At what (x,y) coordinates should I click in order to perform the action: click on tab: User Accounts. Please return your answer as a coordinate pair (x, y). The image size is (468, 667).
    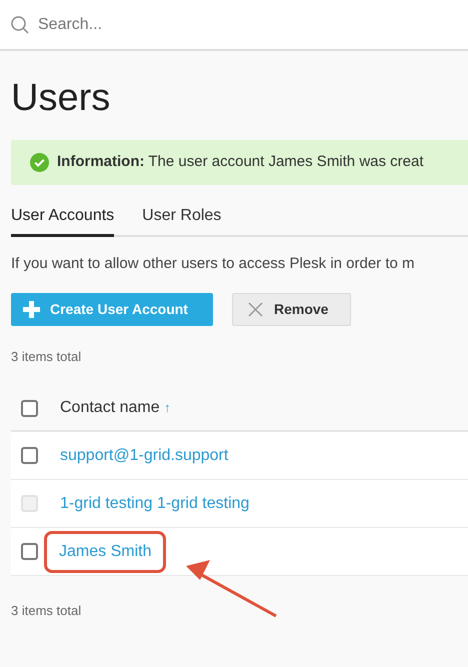
    Looking at the image, I should click on (62, 220).